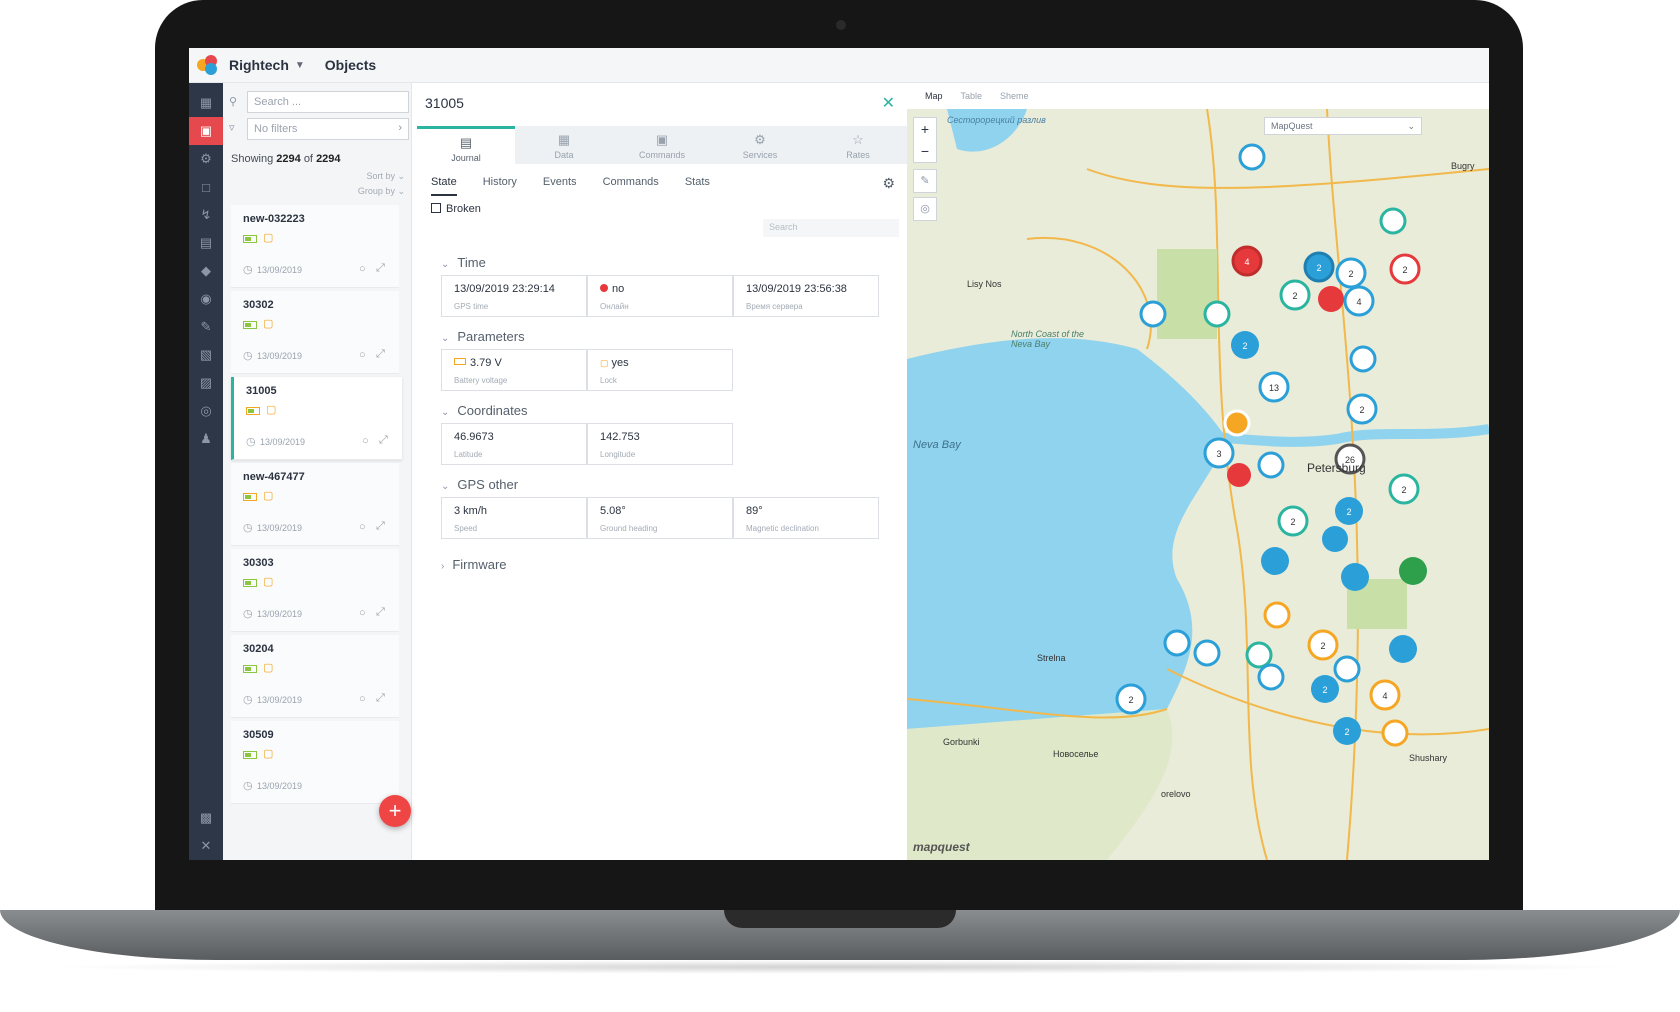 The image size is (1680, 1012). I want to click on calendar-icon: □, so click(206, 187).